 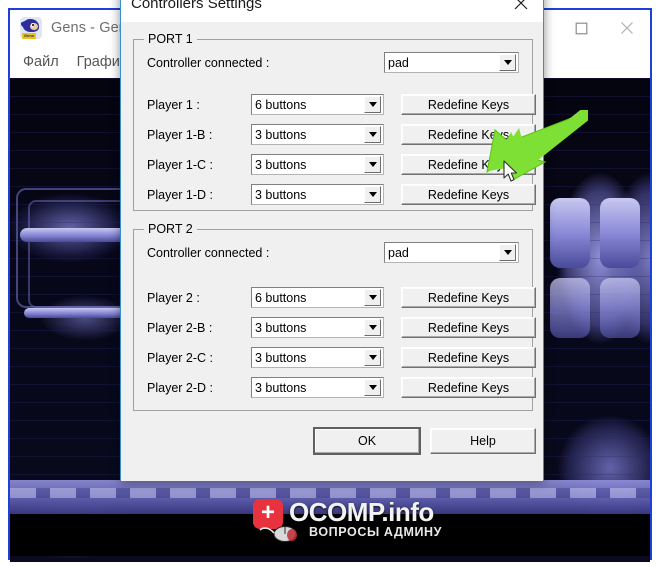 I want to click on player-1-buttons-select: 6 buttons, so click(x=317, y=104).